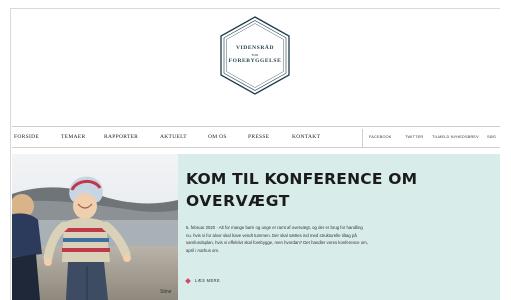 Image resolution: width=511 pixels, height=300 pixels. What do you see at coordinates (455, 137) in the screenshot?
I see `nav-link-newsletter: TILMELD NYHEDSBREV` at bounding box center [455, 137].